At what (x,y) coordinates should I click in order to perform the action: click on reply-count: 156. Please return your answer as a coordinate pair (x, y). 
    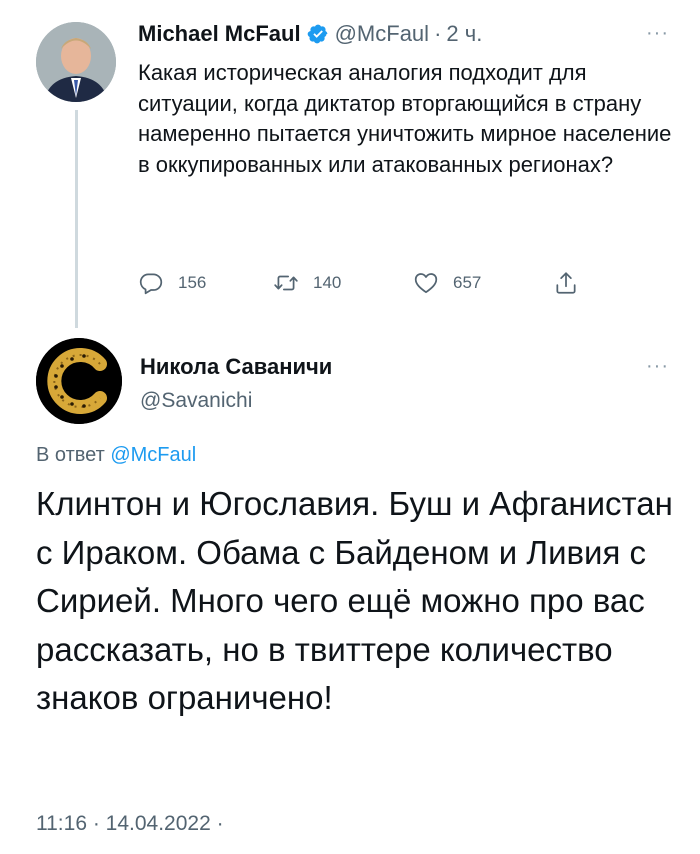
    Looking at the image, I should click on (192, 282).